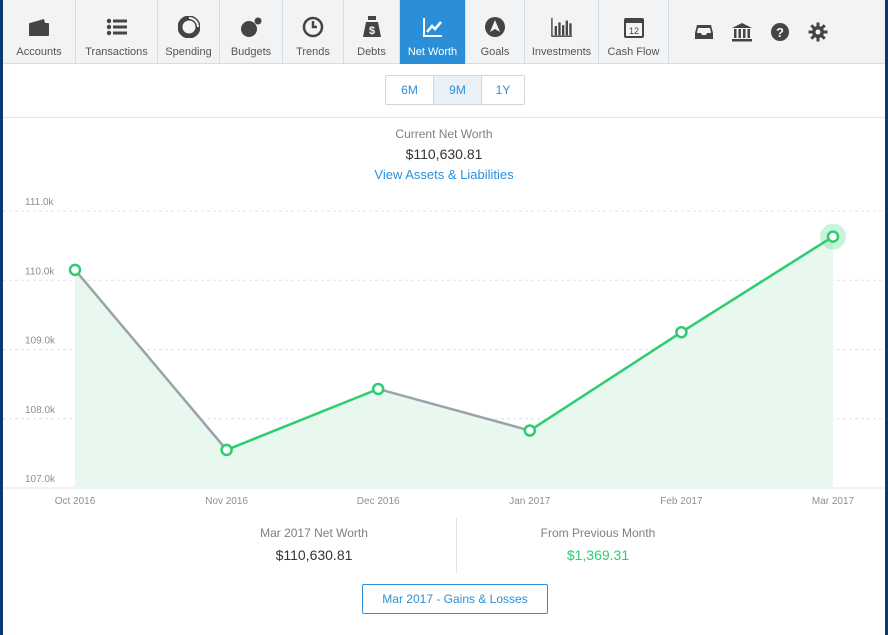 The width and height of the screenshot is (888, 635). I want to click on range-1y-button: 1Y, so click(503, 90).